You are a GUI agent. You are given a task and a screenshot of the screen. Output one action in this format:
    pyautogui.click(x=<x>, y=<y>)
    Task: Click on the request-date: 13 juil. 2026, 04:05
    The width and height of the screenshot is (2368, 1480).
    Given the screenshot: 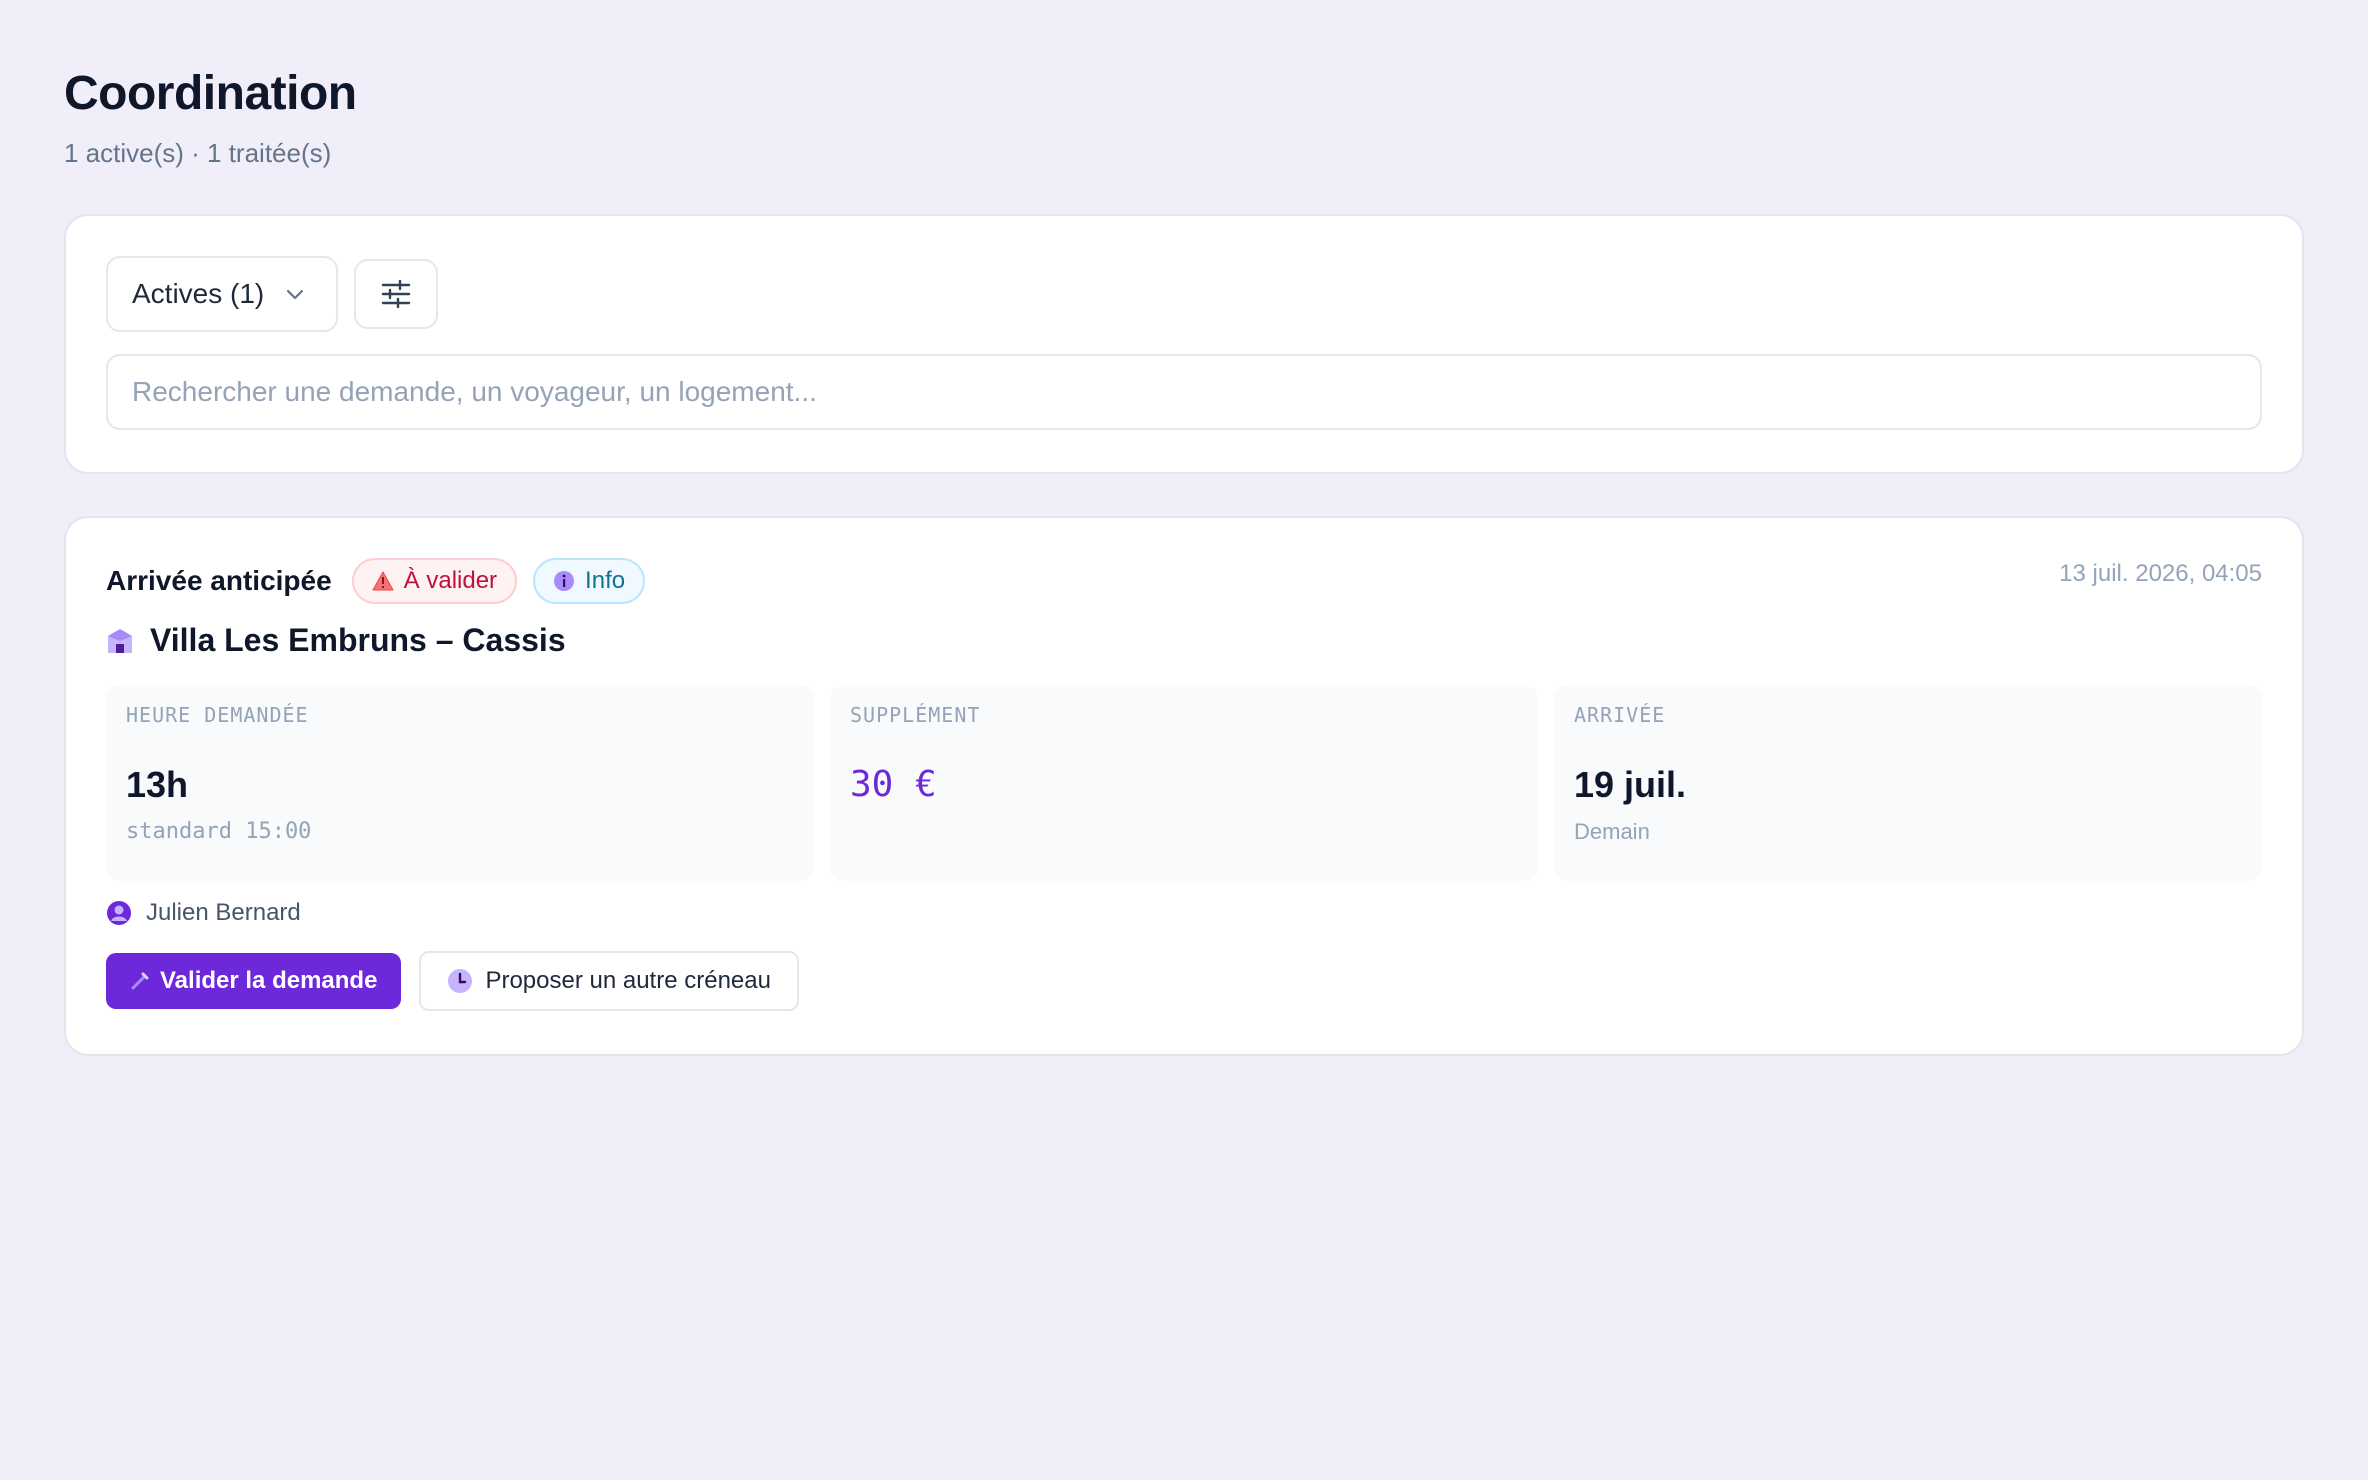 What is the action you would take?
    pyautogui.click(x=2160, y=573)
    